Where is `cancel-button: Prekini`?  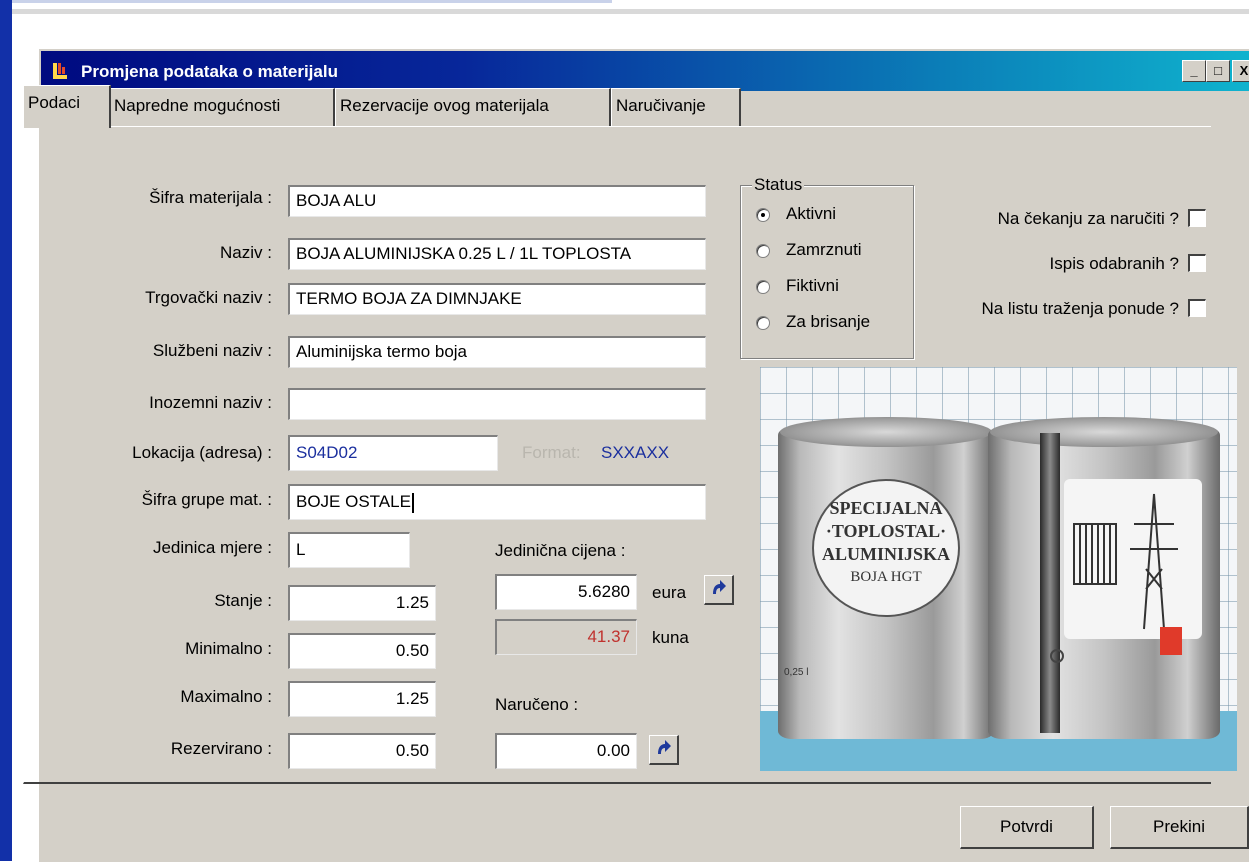
cancel-button: Prekini is located at coordinates (1179, 827).